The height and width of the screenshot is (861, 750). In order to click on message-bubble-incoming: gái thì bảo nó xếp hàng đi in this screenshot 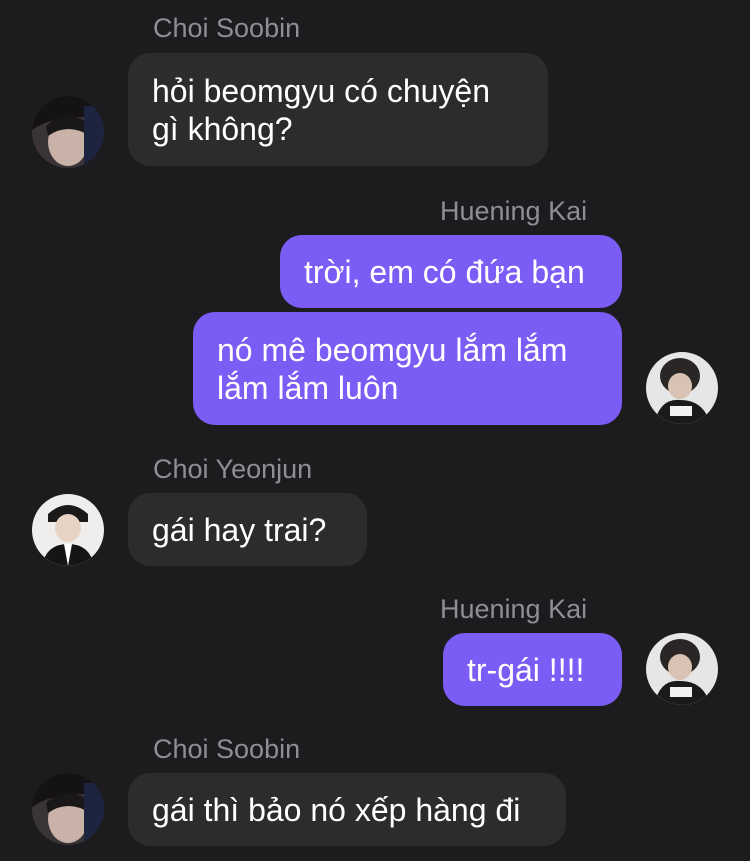, I will do `click(347, 809)`.